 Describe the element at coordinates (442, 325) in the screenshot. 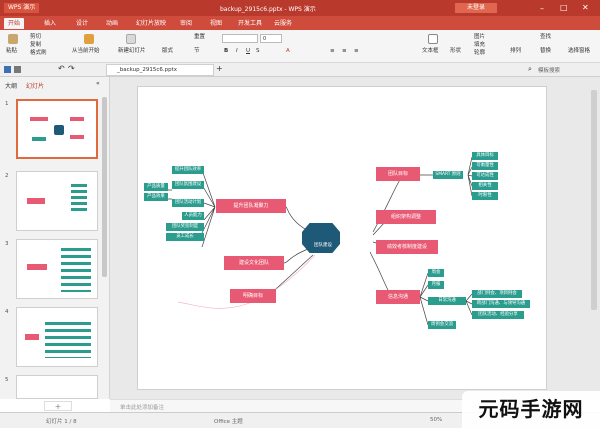

I see `comm-child-4: 周例会交流` at that location.